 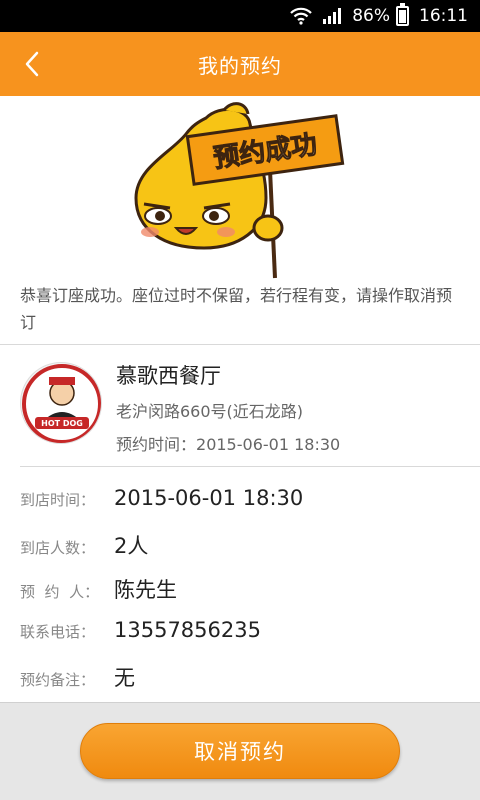 I want to click on signal-icon, so click(x=332, y=16).